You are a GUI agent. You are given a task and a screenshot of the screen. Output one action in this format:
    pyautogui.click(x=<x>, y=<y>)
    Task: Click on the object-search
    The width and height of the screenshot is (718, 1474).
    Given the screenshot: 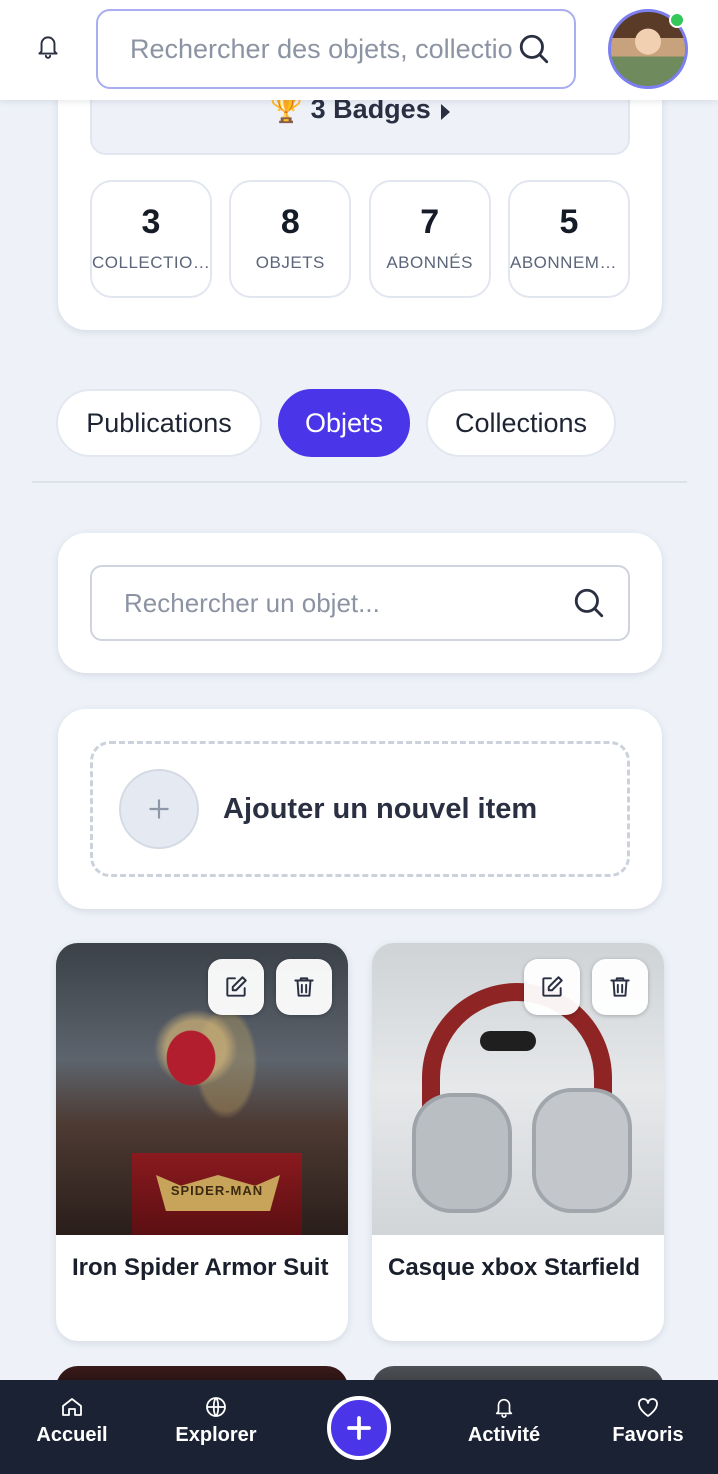 What is the action you would take?
    pyautogui.click(x=360, y=603)
    